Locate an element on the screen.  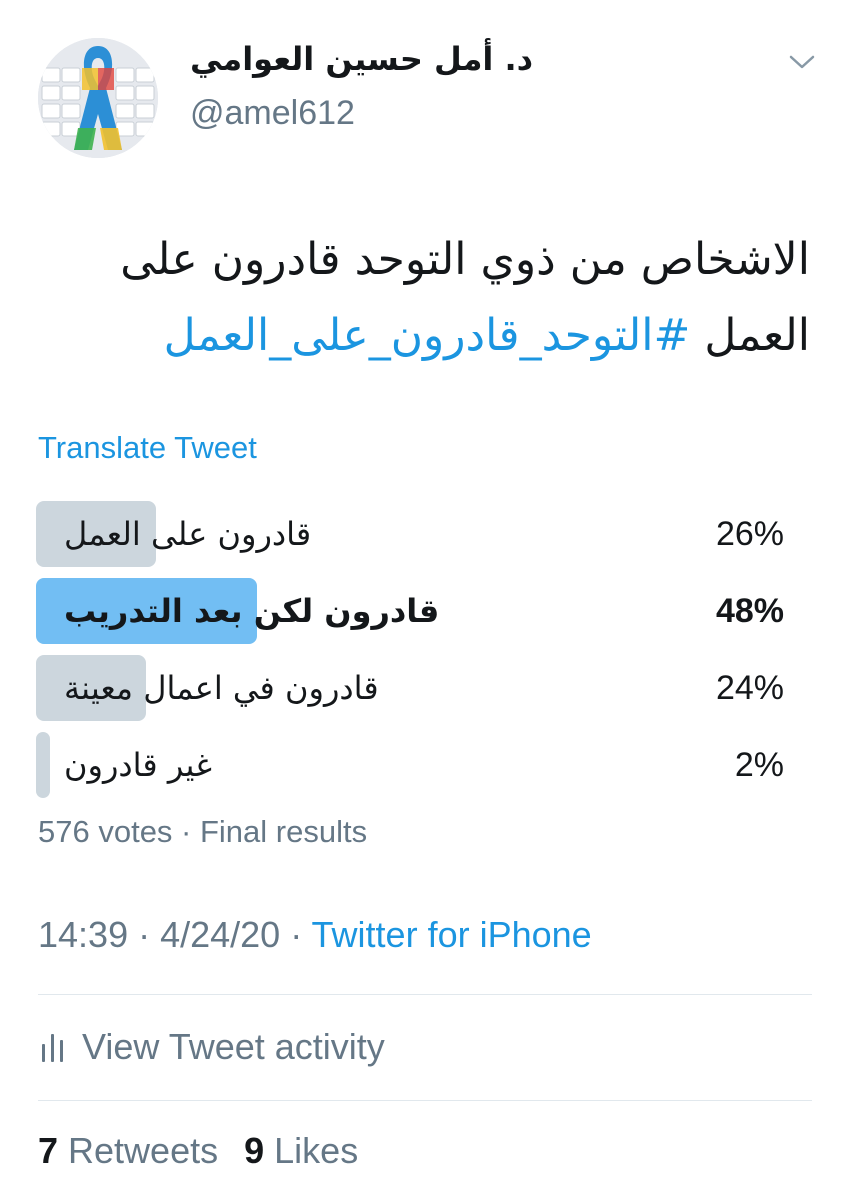
engagement-stats: 7 Retweets 9 Likes is located at coordinates (206, 1151).